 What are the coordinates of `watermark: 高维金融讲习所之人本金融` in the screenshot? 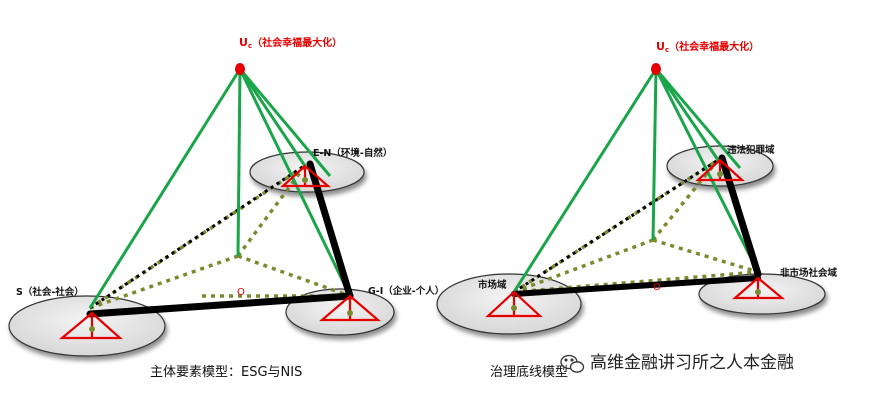 It's located at (677, 363).